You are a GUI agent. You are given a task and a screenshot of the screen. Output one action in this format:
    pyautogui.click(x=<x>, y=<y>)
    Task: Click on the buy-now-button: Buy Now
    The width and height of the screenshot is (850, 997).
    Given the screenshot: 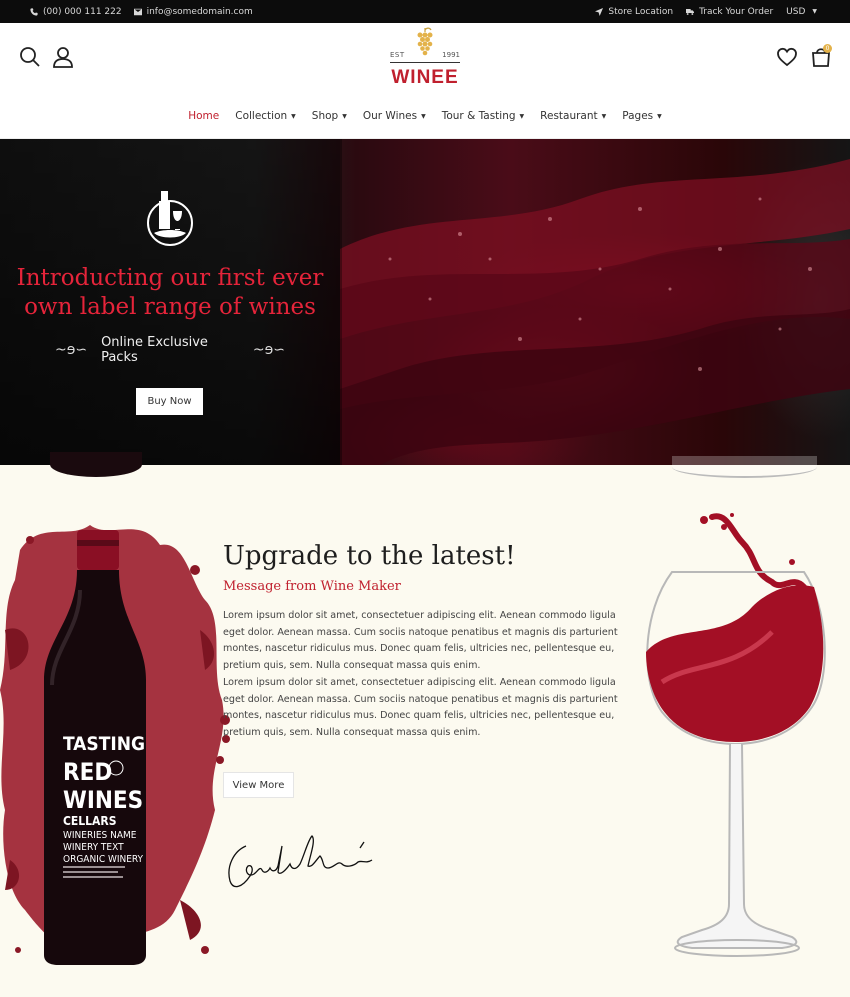 What is the action you would take?
    pyautogui.click(x=169, y=401)
    